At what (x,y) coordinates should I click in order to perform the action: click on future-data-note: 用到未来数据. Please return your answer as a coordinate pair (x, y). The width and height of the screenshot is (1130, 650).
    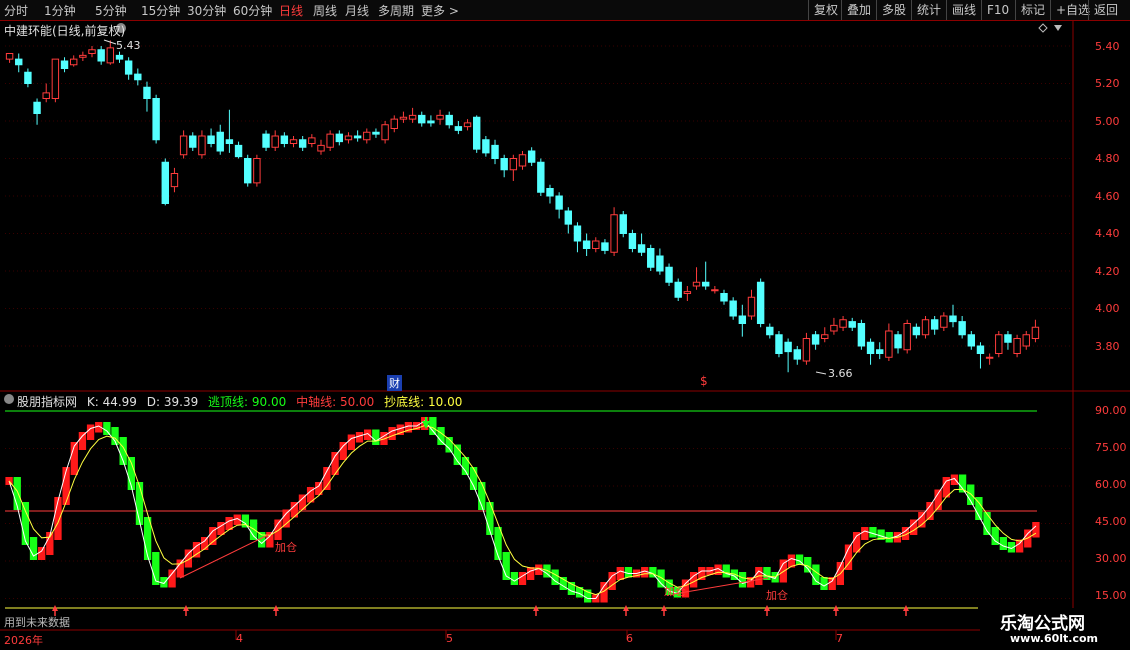
    Looking at the image, I should click on (37, 622).